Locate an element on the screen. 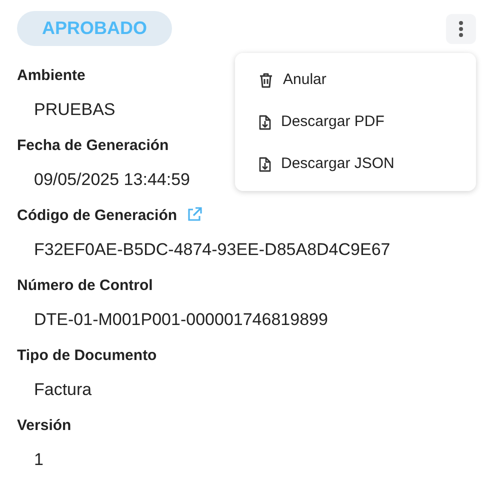 This screenshot has height=480, width=494. more-icon is located at coordinates (461, 29).